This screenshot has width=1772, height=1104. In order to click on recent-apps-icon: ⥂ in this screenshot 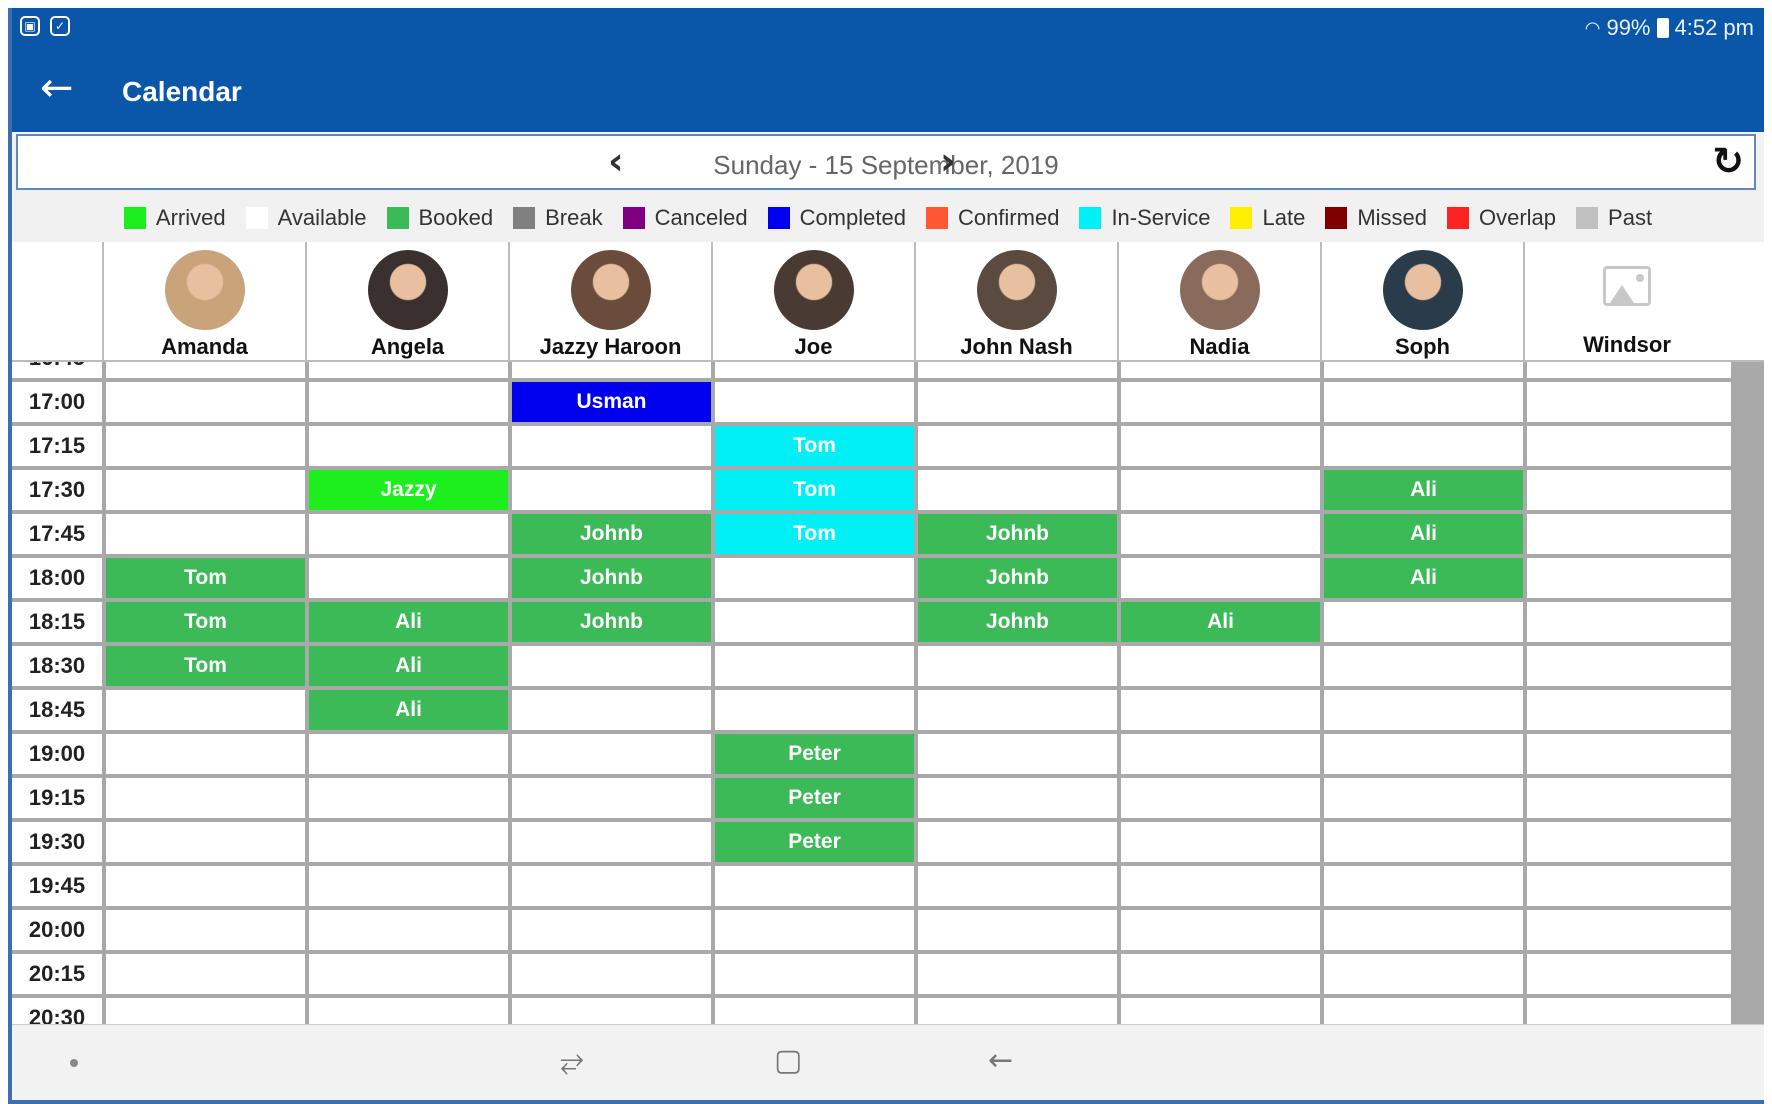, I will do `click(572, 1060)`.